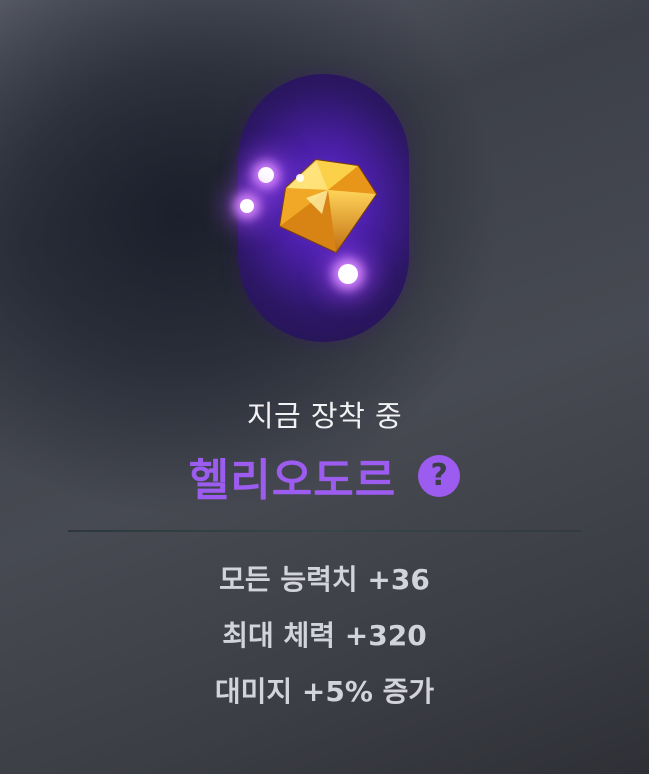  What do you see at coordinates (328, 206) in the screenshot?
I see `yellow-gem-icon` at bounding box center [328, 206].